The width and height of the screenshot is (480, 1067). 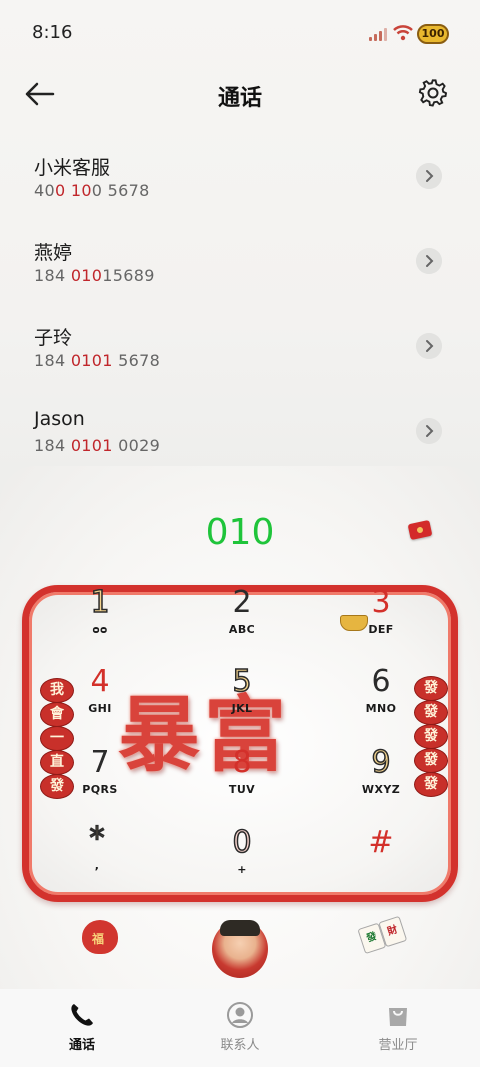 What do you see at coordinates (82, 1015) in the screenshot?
I see `phone-icon` at bounding box center [82, 1015].